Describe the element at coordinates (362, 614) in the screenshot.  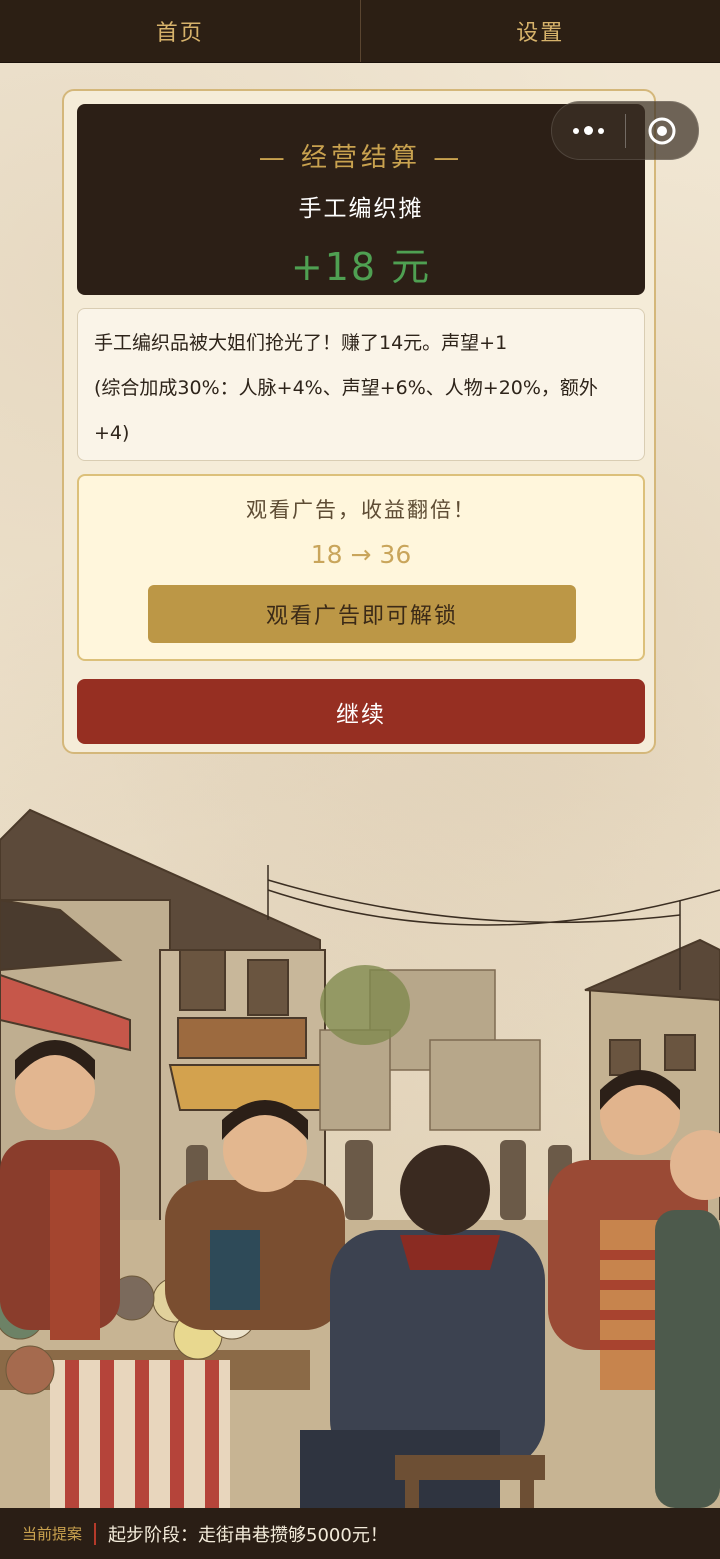
I see `watch-ad-button: 观看广告即可解锁` at that location.